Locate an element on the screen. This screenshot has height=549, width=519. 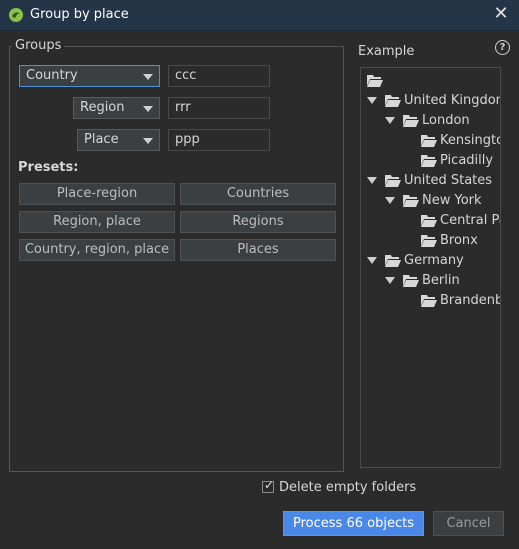
level-2-pattern-value: rrr is located at coordinates (183, 107).